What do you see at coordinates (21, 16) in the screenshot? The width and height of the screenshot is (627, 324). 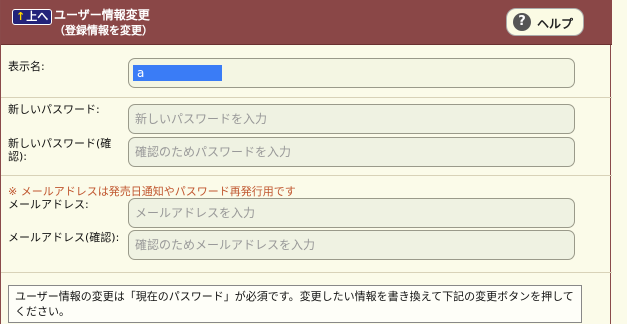 I see `up-arrow-icon: ↑` at bounding box center [21, 16].